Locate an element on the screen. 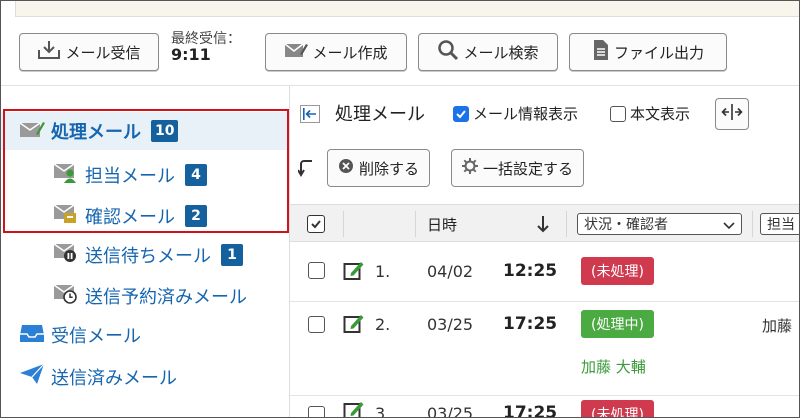  bulk-settings-button: 一括設定する is located at coordinates (518, 168).